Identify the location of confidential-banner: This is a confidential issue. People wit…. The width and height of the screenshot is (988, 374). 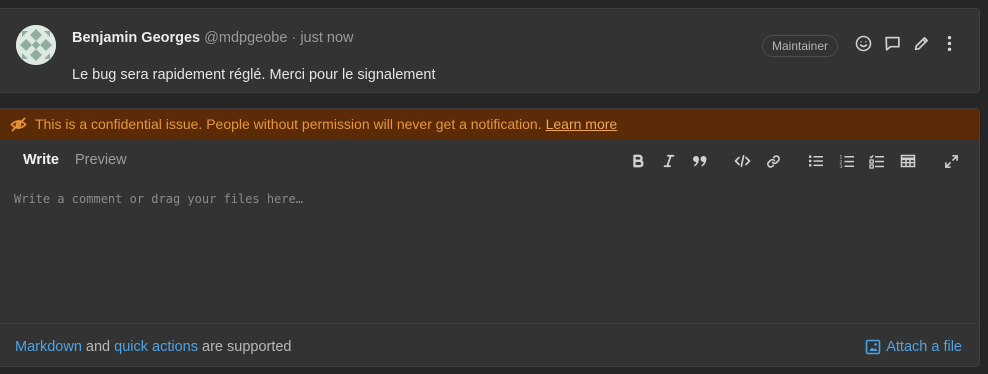
(489, 124).